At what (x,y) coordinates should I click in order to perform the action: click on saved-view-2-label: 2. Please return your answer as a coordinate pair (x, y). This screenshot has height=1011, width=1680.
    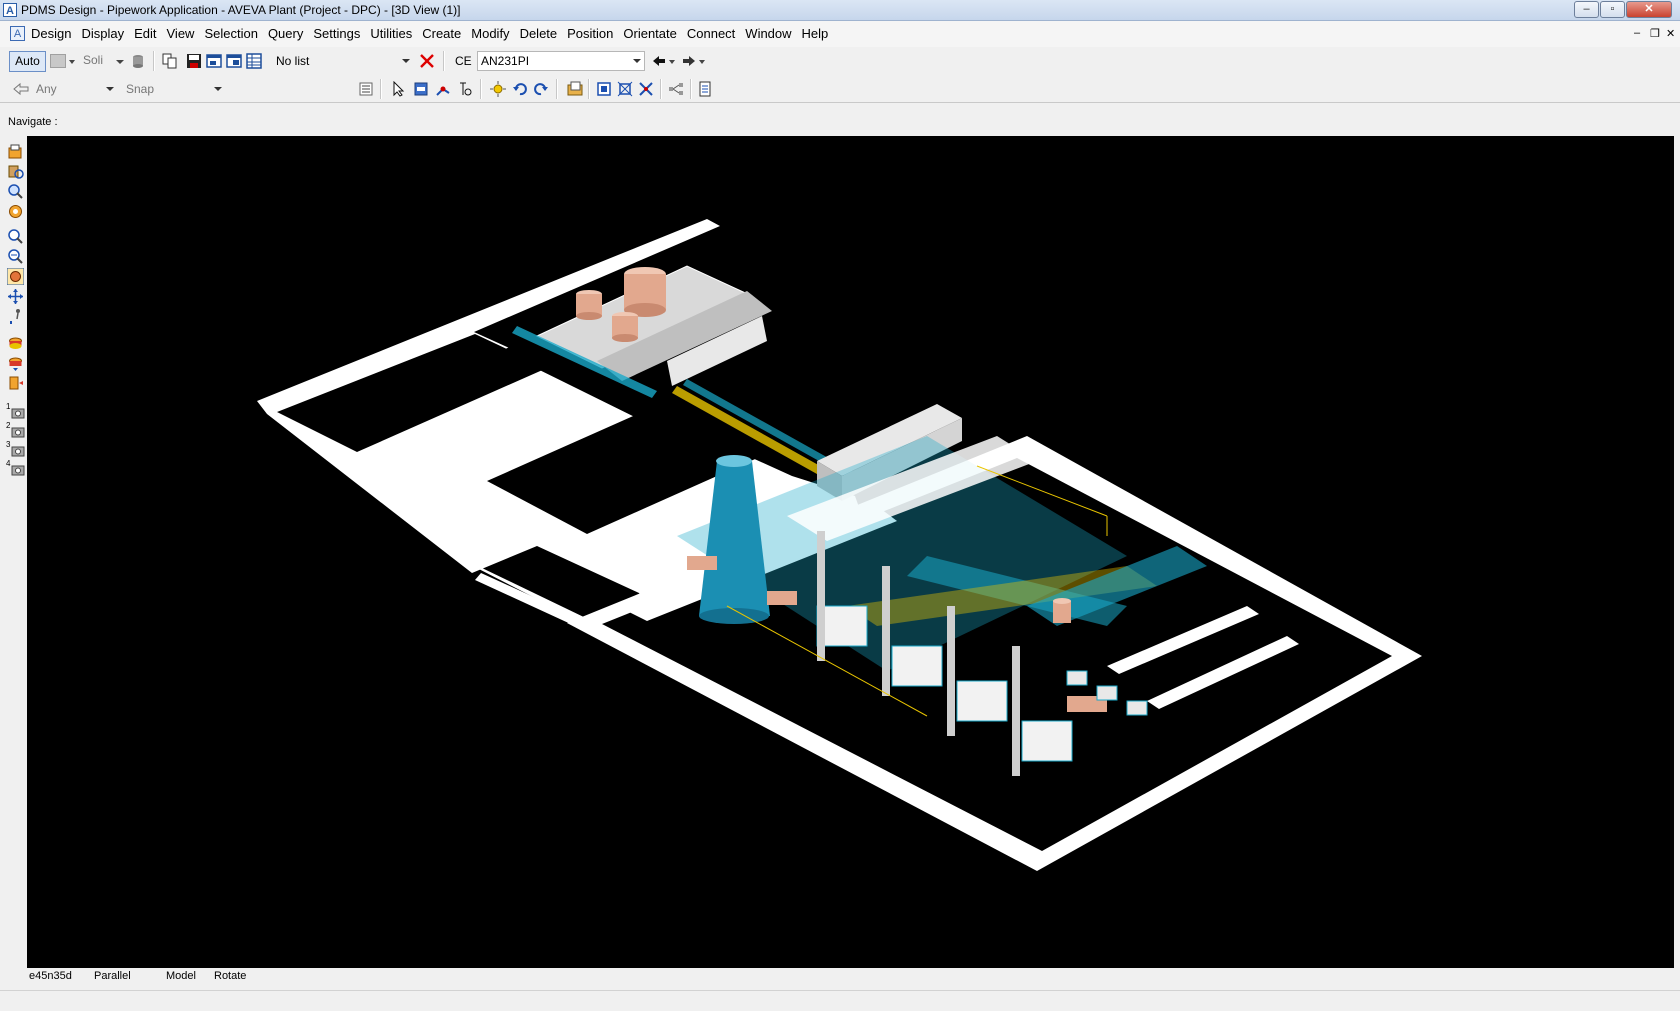
    Looking at the image, I should click on (8, 425).